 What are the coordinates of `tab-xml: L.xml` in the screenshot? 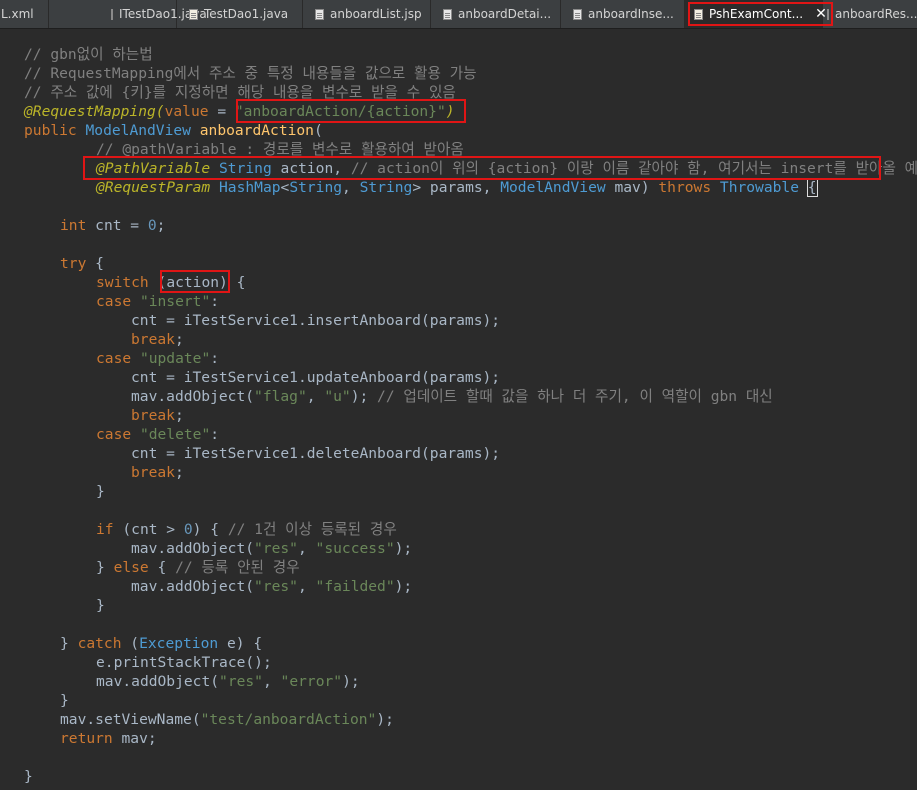 It's located at (24, 14).